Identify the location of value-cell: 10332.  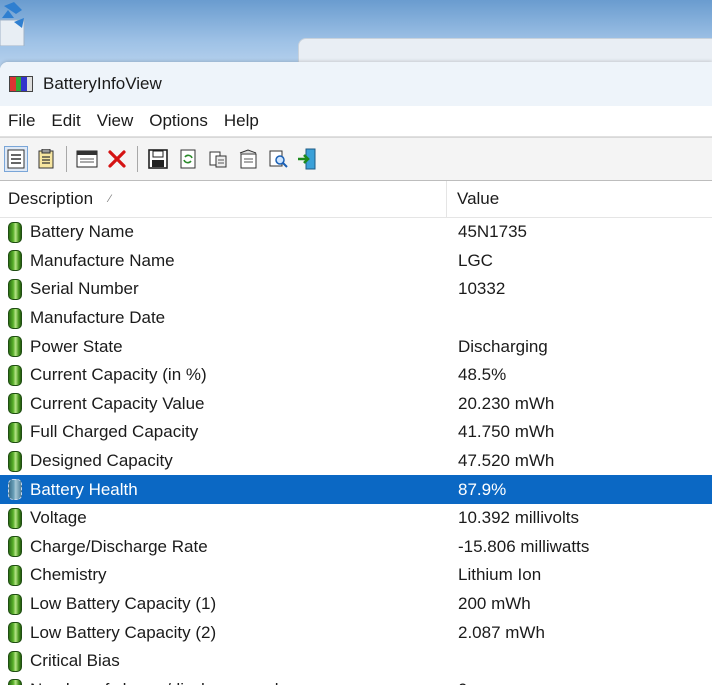
(482, 289).